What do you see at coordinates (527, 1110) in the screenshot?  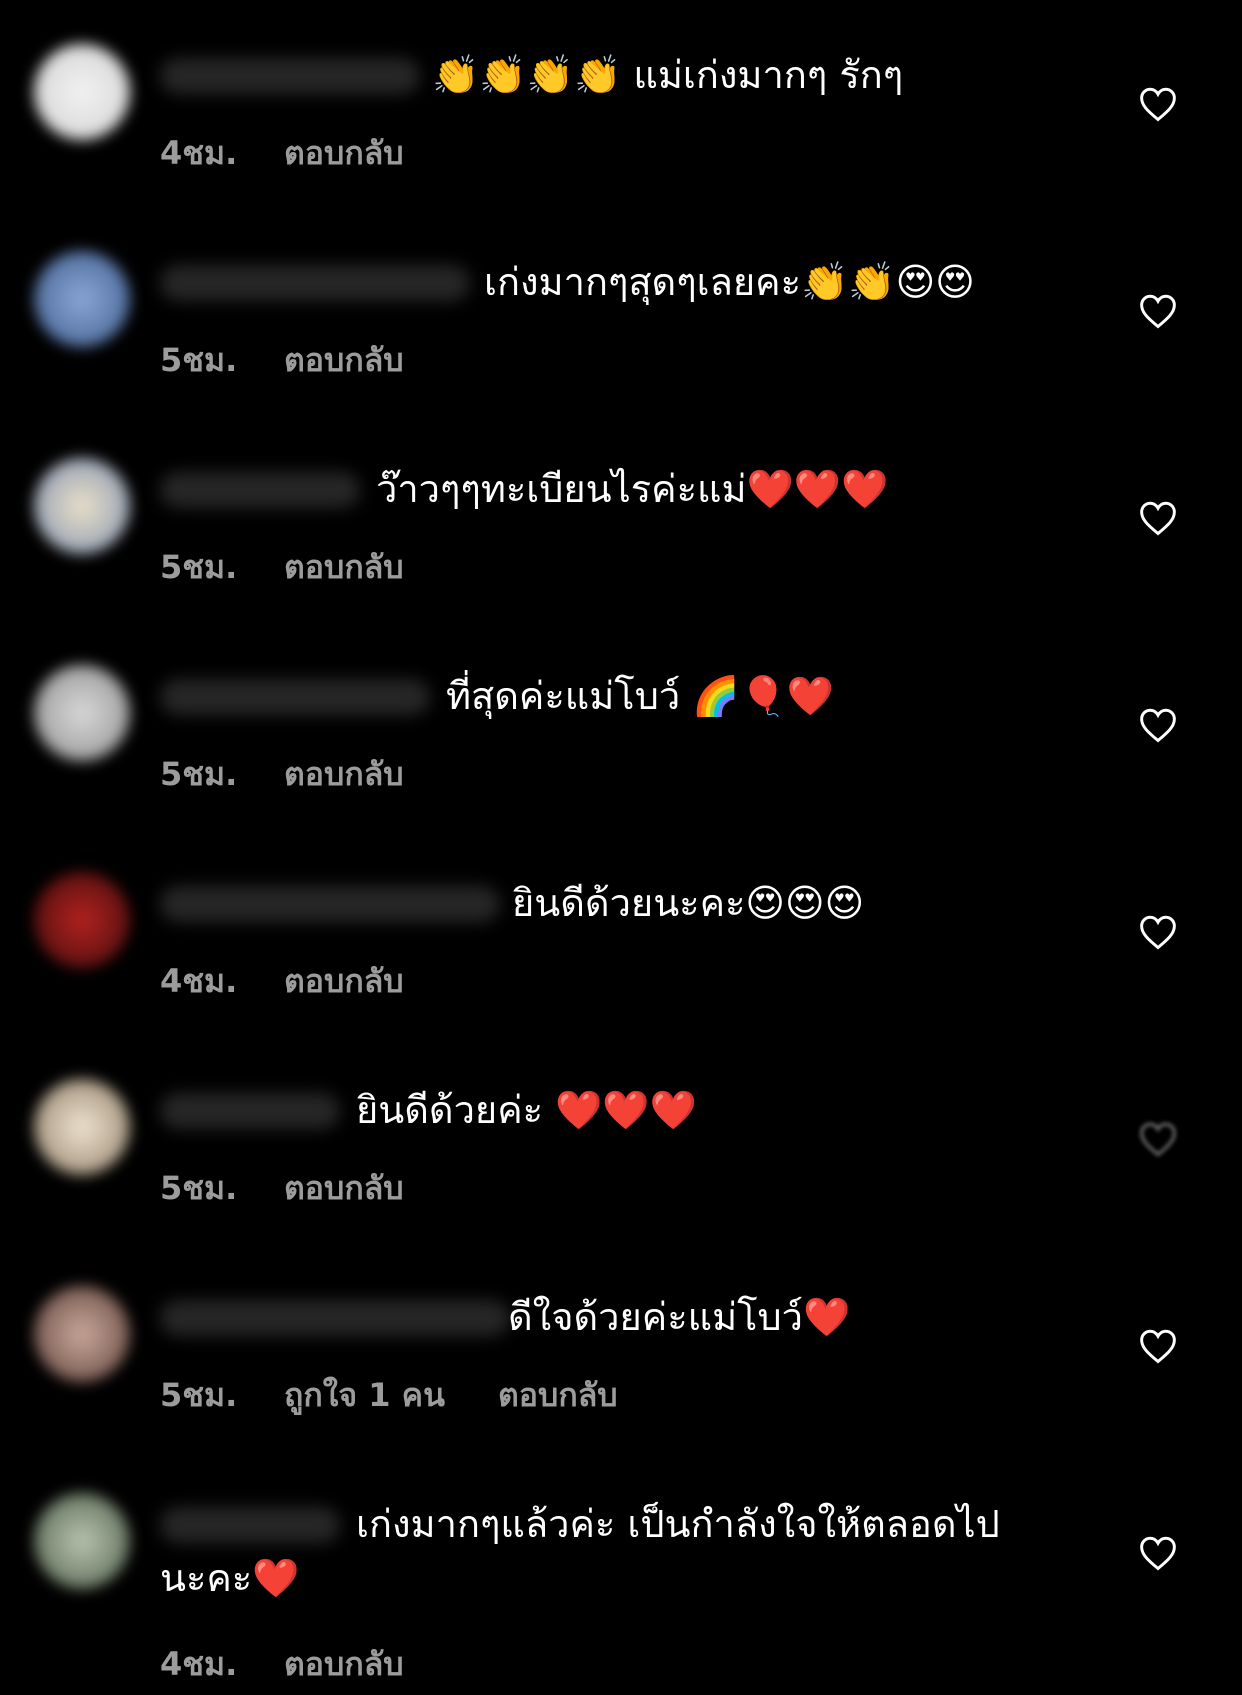 I see `comment-text: ยินดีด้วยค่ะ ❤️❤️❤️` at bounding box center [527, 1110].